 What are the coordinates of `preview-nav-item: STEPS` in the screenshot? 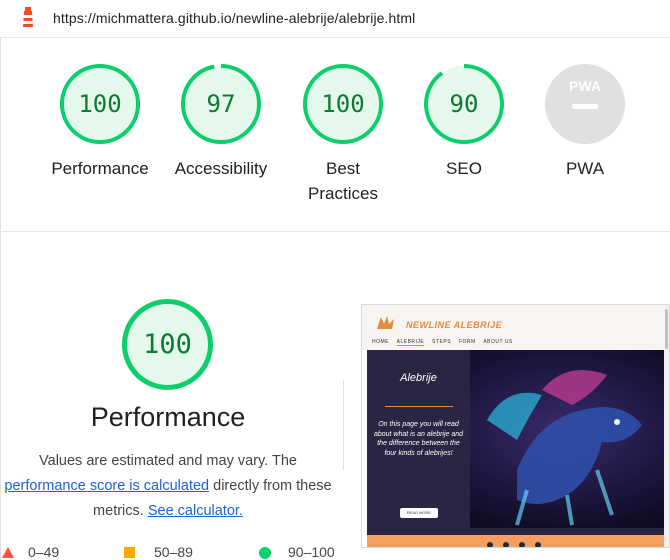 It's located at (442, 342).